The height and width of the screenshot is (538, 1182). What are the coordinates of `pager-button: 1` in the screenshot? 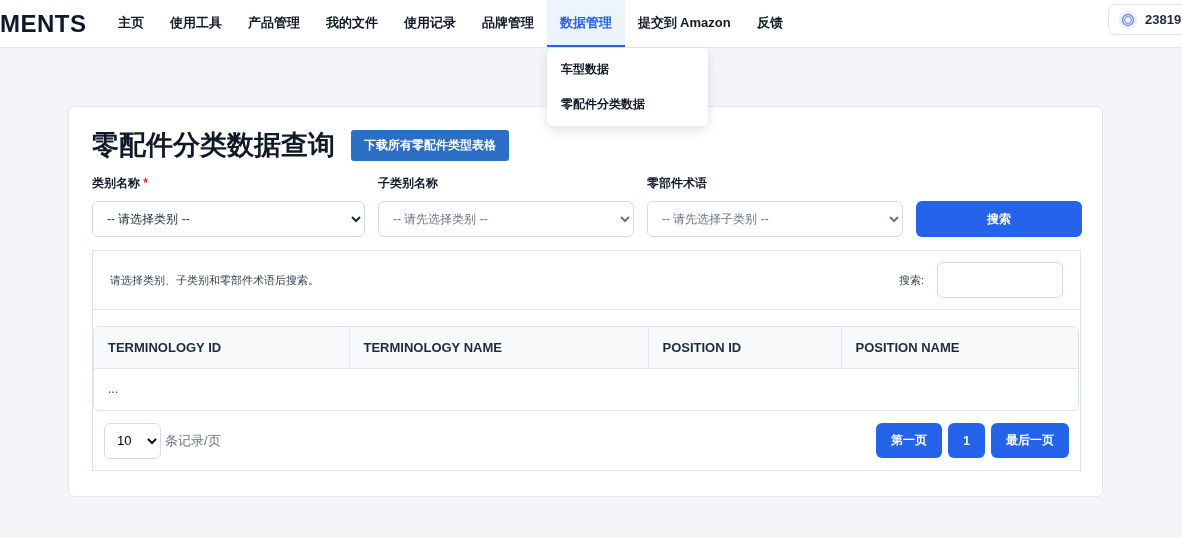 It's located at (966, 440).